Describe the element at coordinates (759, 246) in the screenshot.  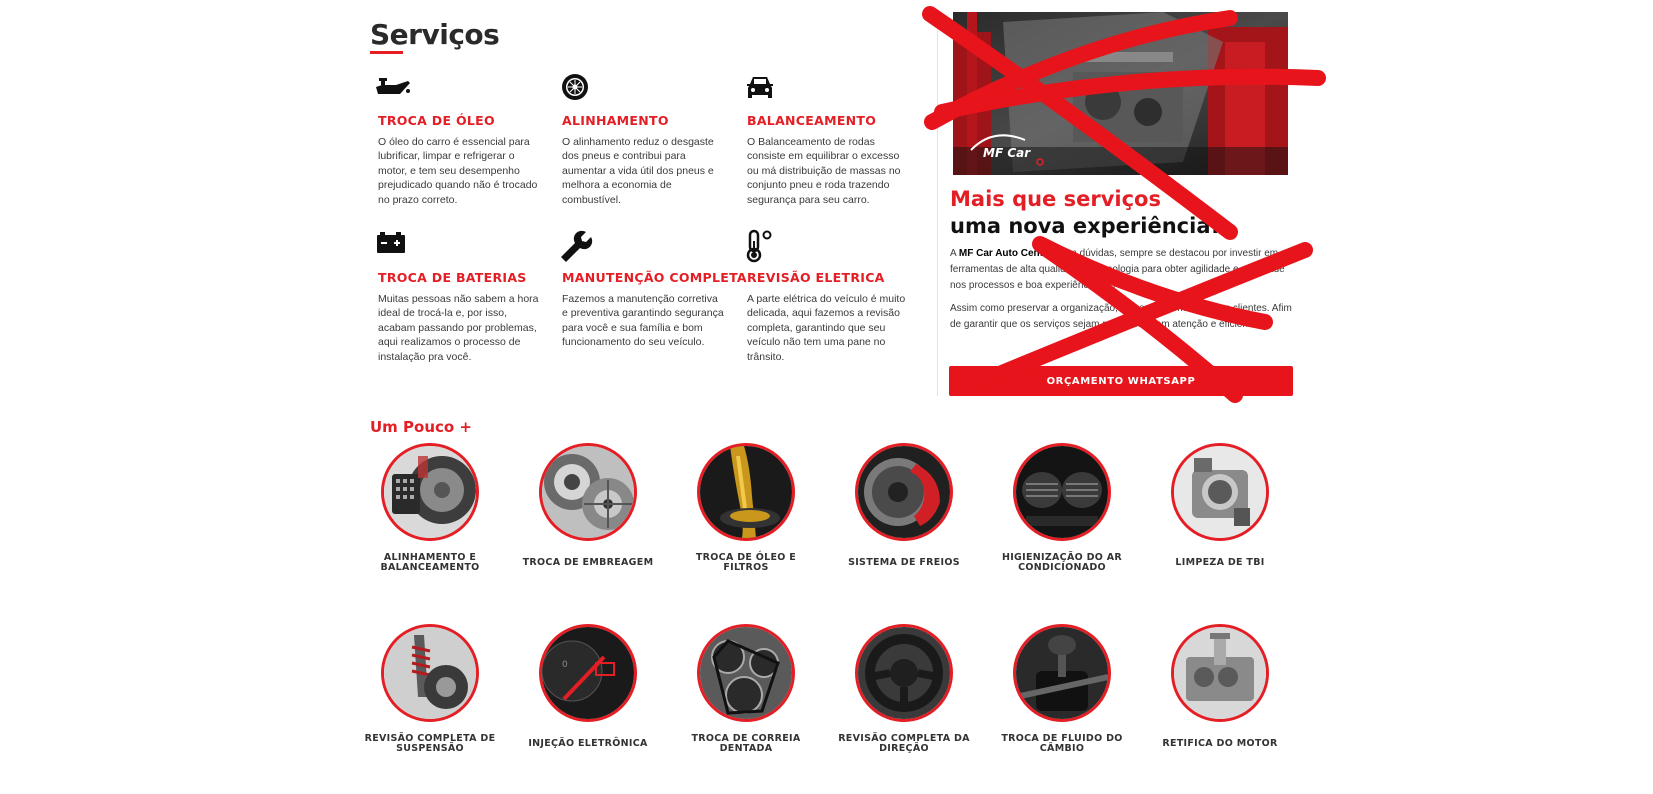
I see `thermometer-icon` at that location.